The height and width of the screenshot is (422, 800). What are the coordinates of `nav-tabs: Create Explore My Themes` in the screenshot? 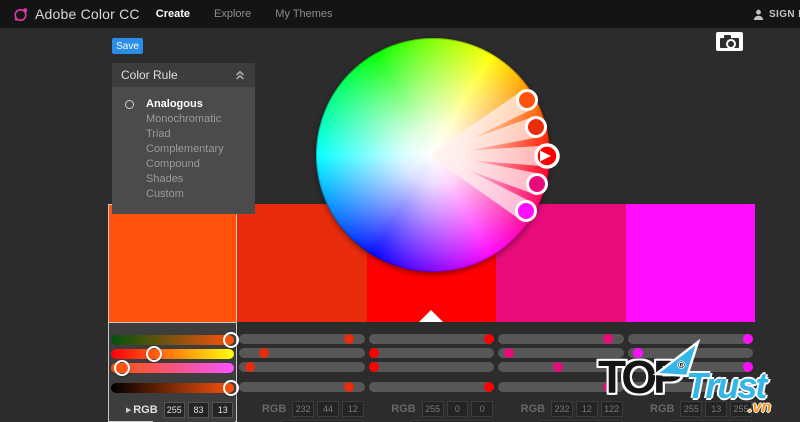 It's located at (244, 14).